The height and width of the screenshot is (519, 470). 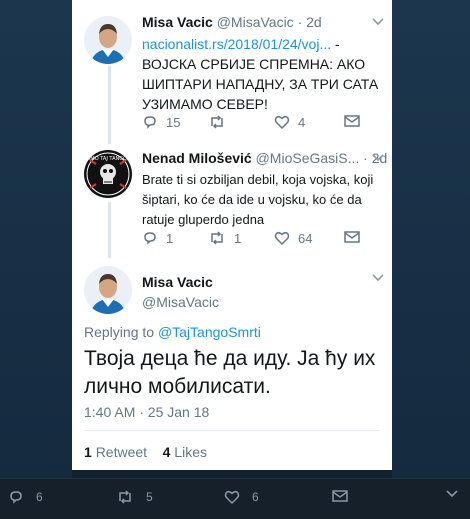 What do you see at coordinates (149, 497) in the screenshot?
I see `retweet-count: 5` at bounding box center [149, 497].